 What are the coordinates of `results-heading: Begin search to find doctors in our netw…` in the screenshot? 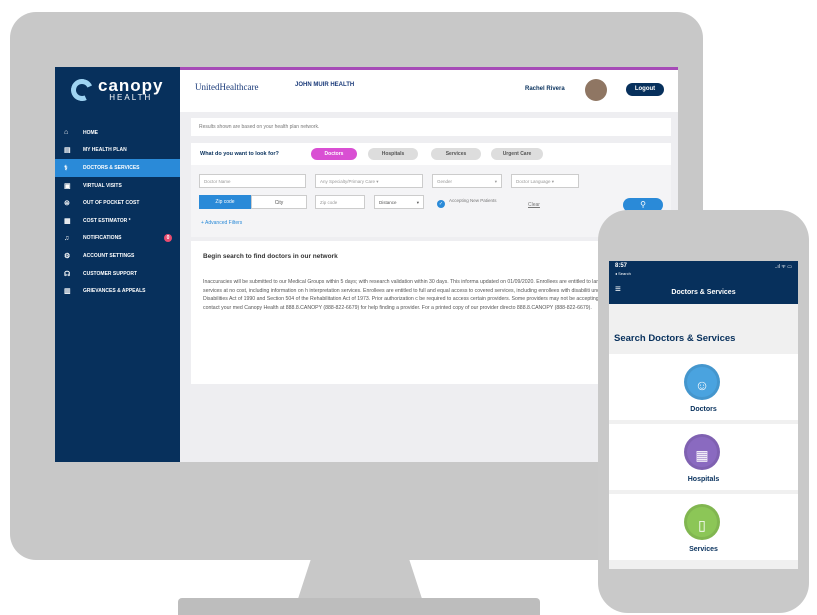 It's located at (270, 256).